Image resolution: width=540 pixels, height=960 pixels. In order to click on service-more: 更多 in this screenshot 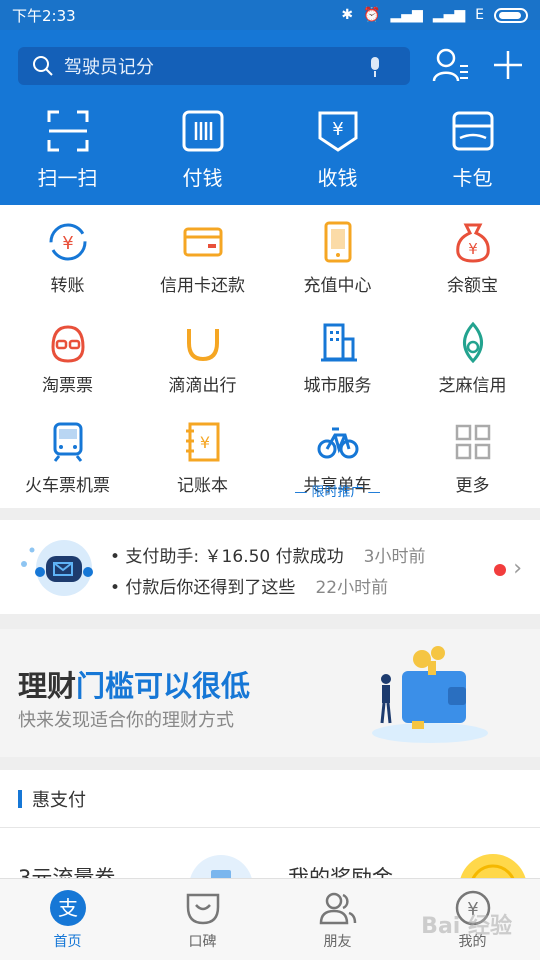, I will do `click(472, 456)`.